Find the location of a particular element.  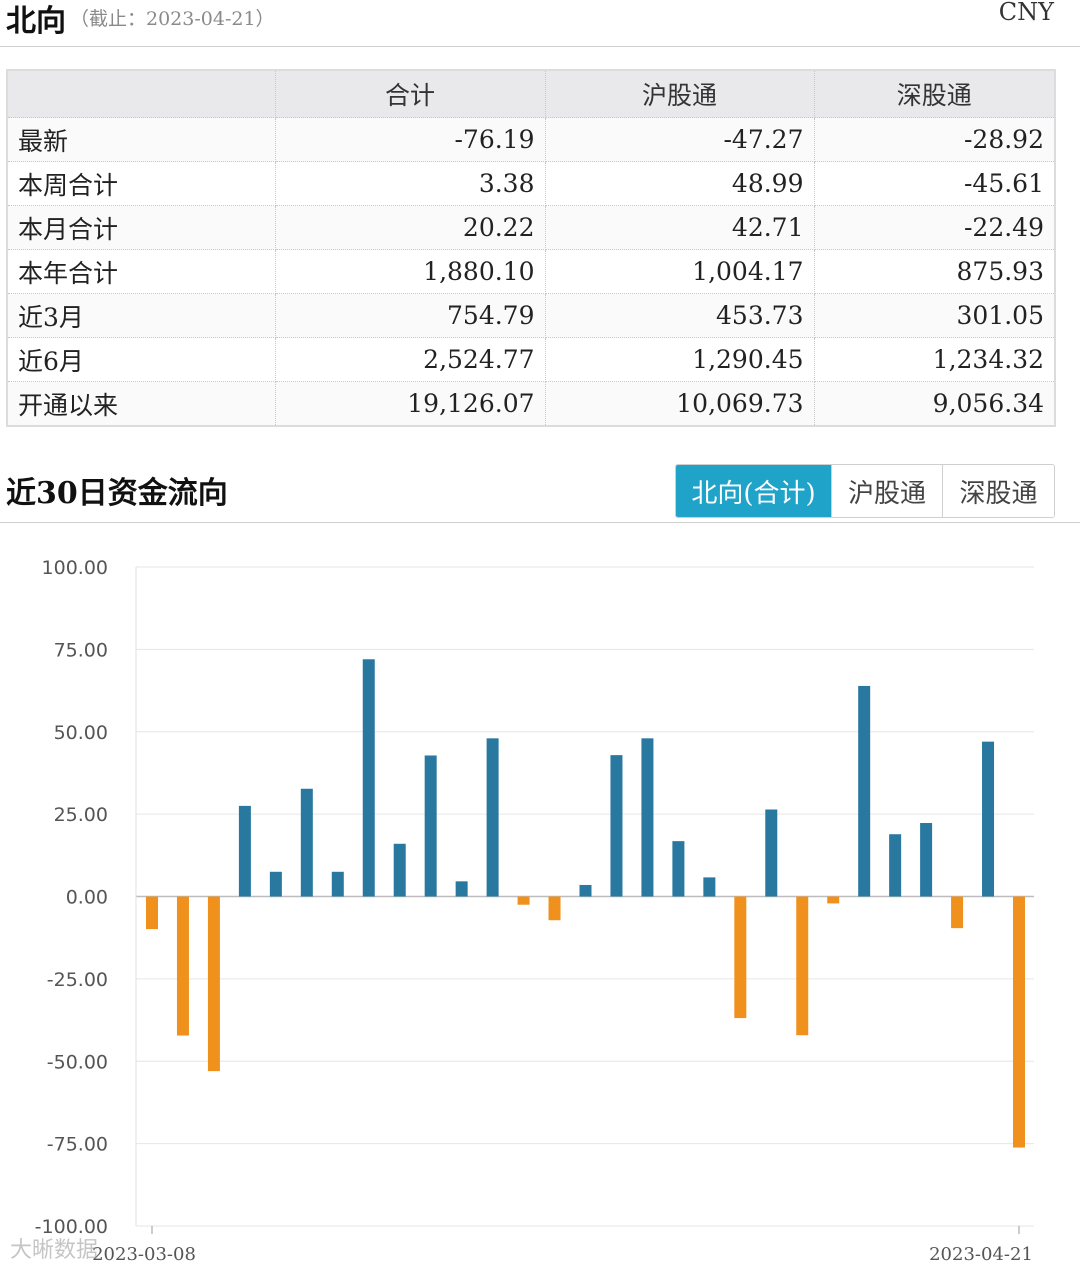

table-row: 开通以来 19,126.07 10,069.73 9,056.34 is located at coordinates (531, 404).